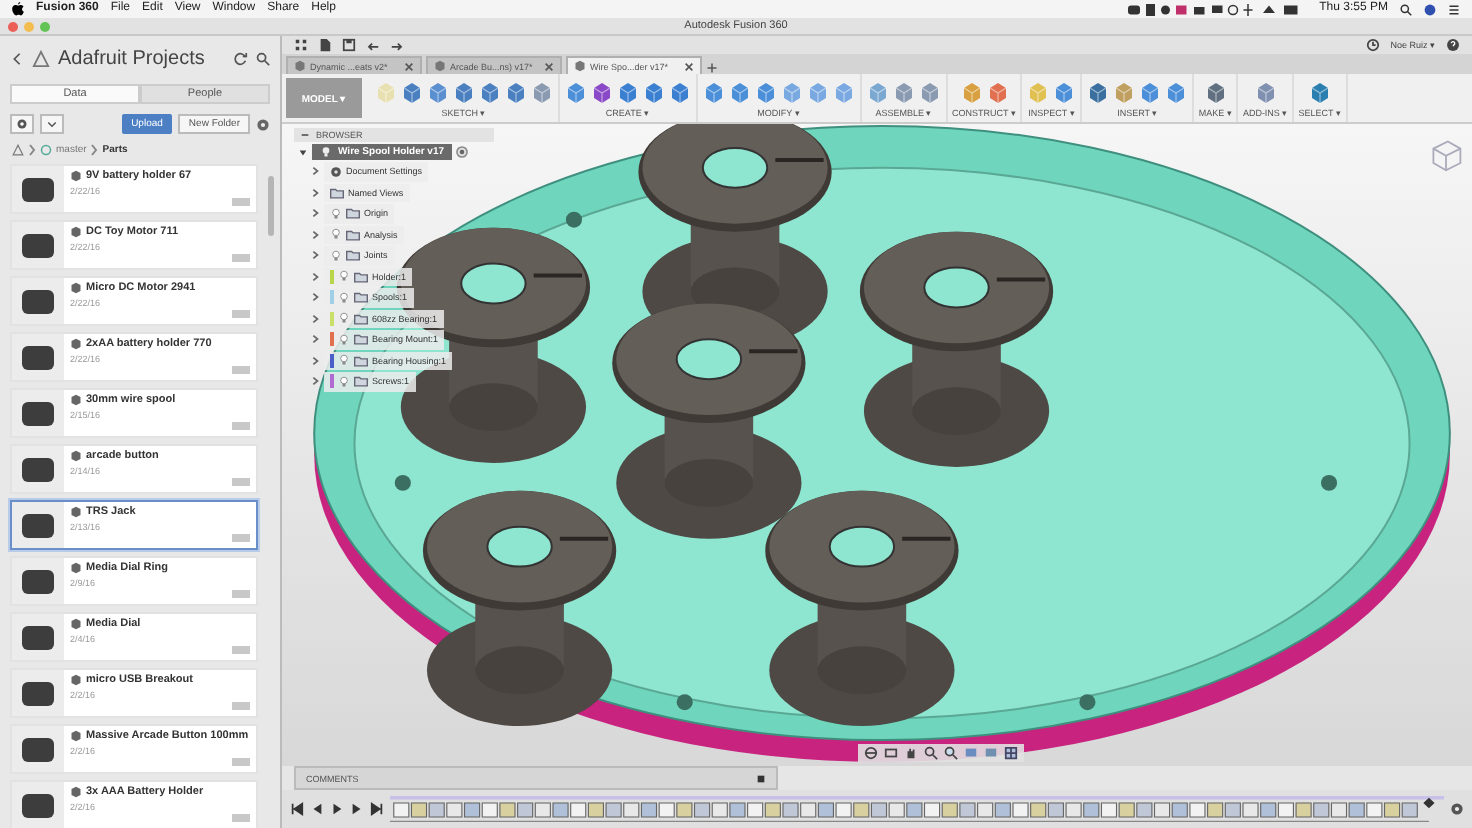 This screenshot has width=1472, height=828. I want to click on dropdown-button, so click(52, 124).